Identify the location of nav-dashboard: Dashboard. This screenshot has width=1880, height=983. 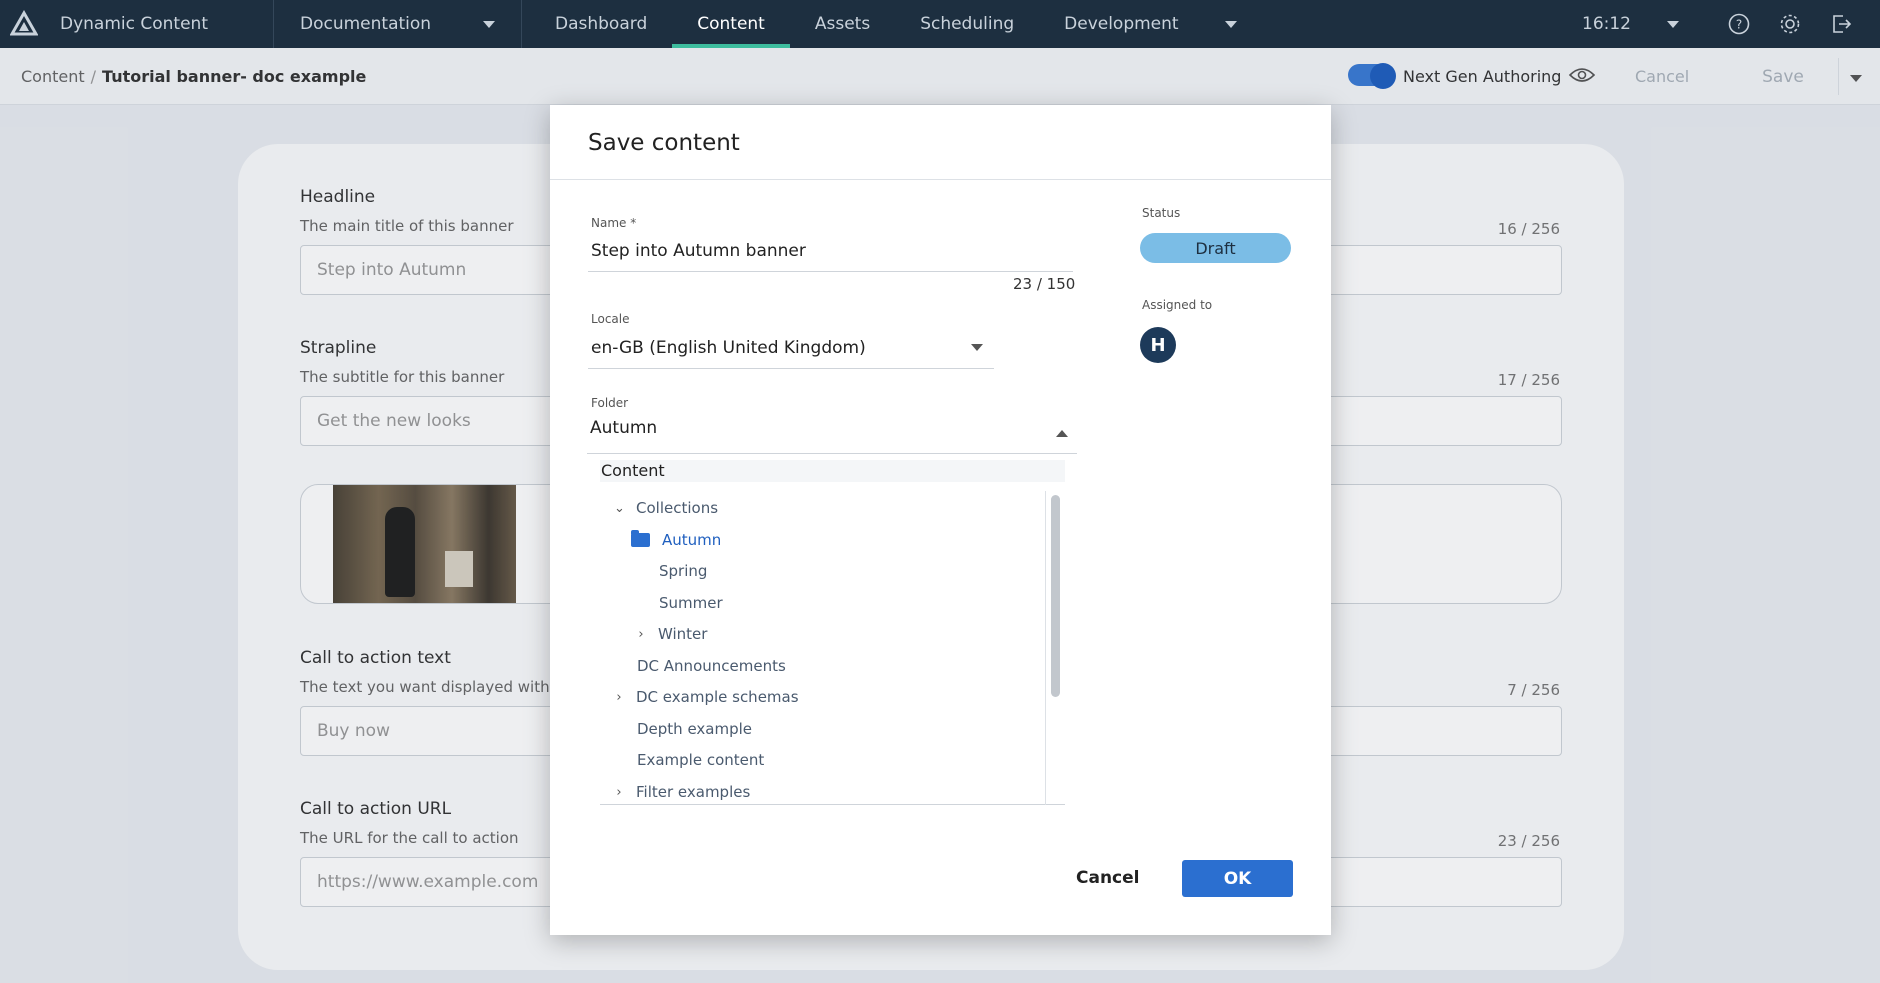
(601, 24).